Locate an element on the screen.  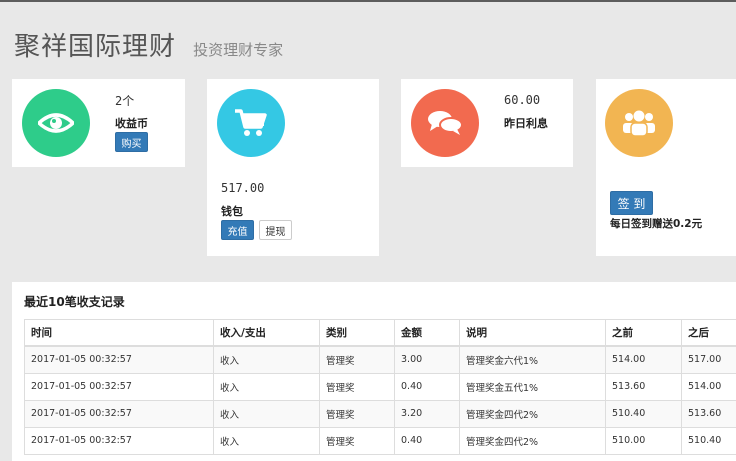
cell-after: 510.40 is located at coordinates (708, 440).